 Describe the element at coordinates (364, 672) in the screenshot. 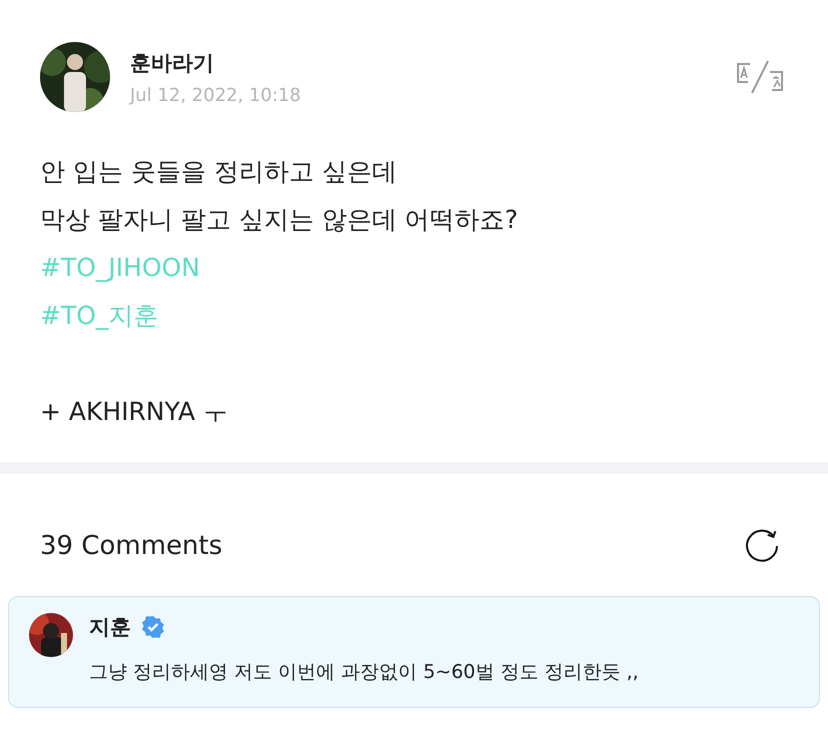

I see `comment-text: 그냥 정리하세영 저도 이번에 과장없이 5~60벌 정도 정리한듯 ,,` at that location.